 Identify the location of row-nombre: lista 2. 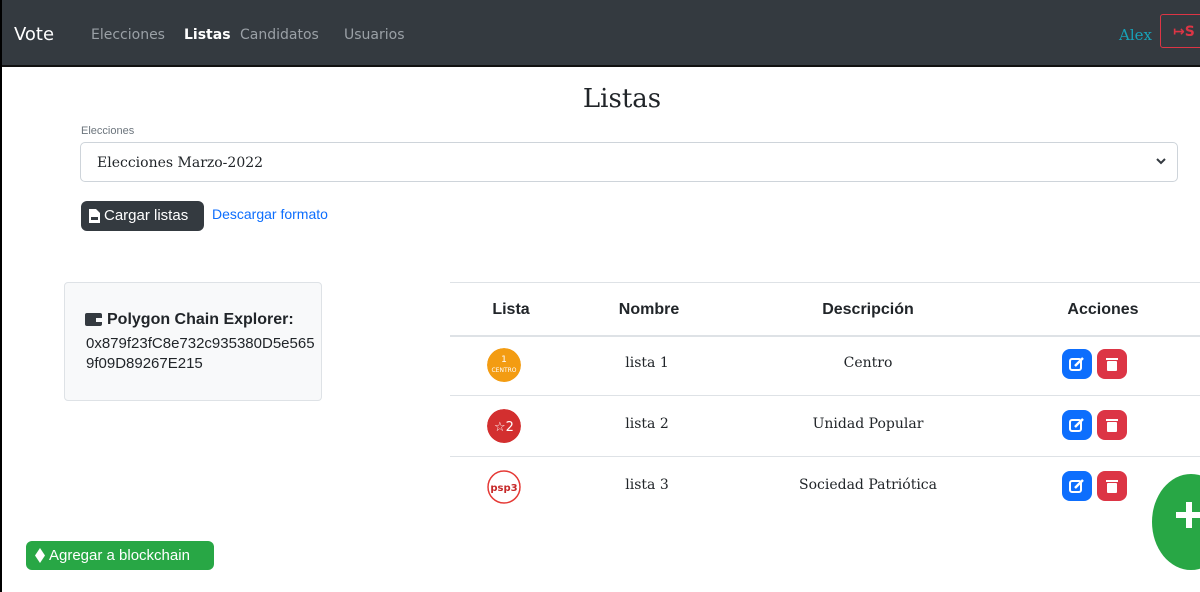
(647, 424).